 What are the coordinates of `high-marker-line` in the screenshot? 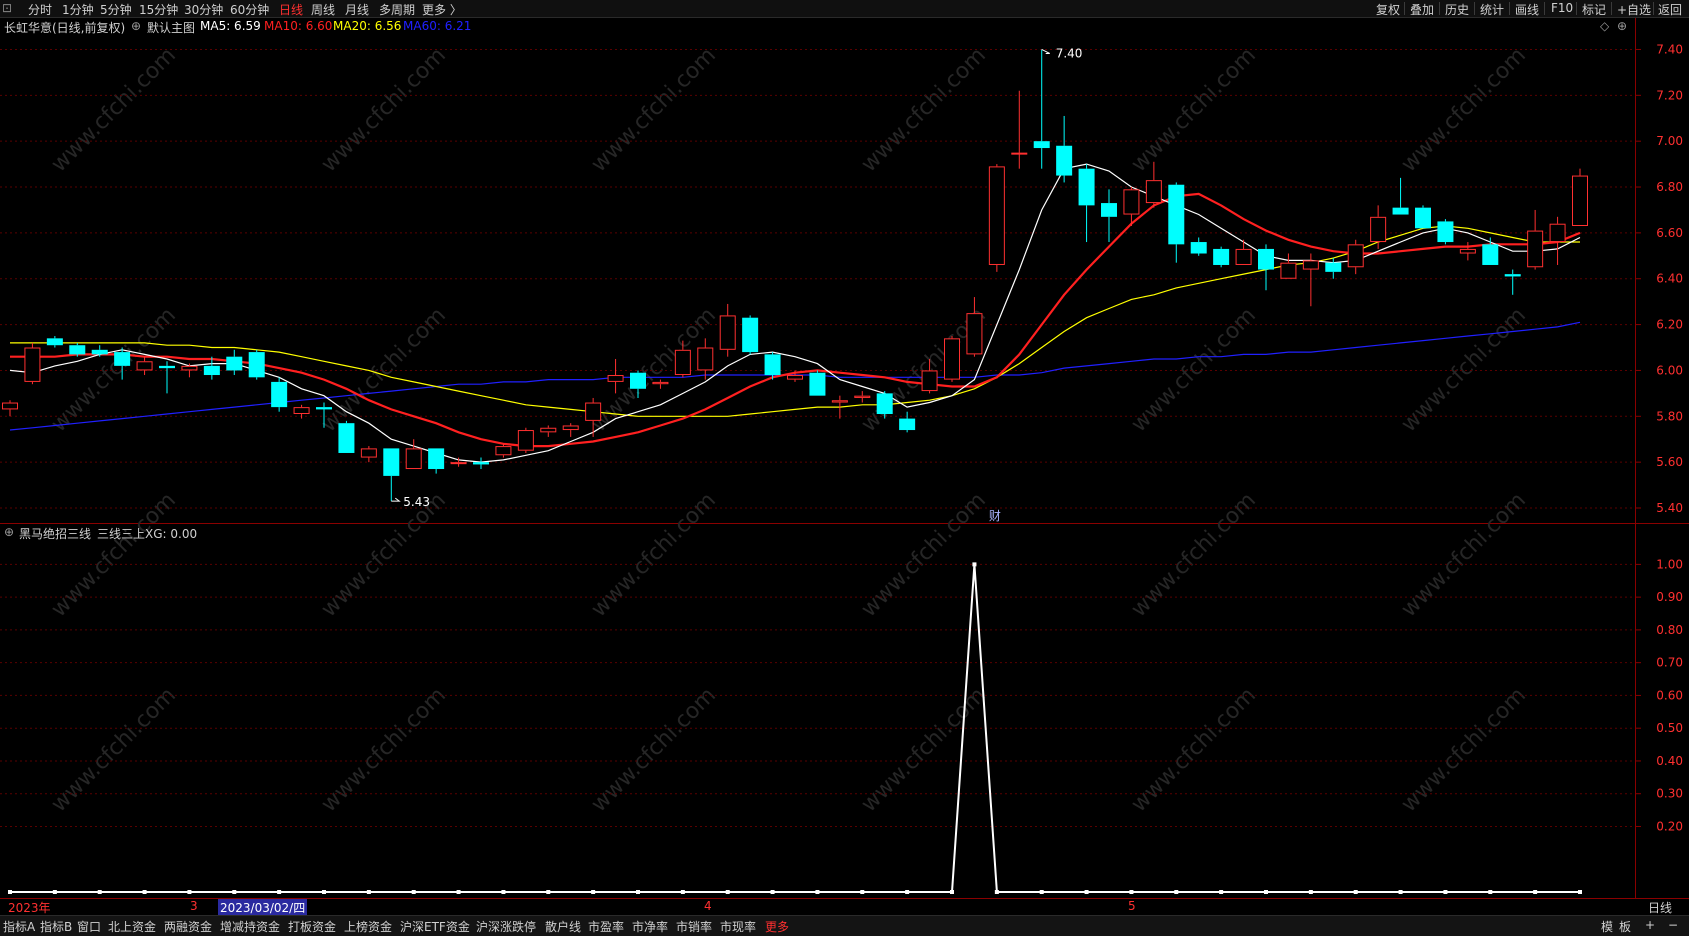 It's located at (1045, 51).